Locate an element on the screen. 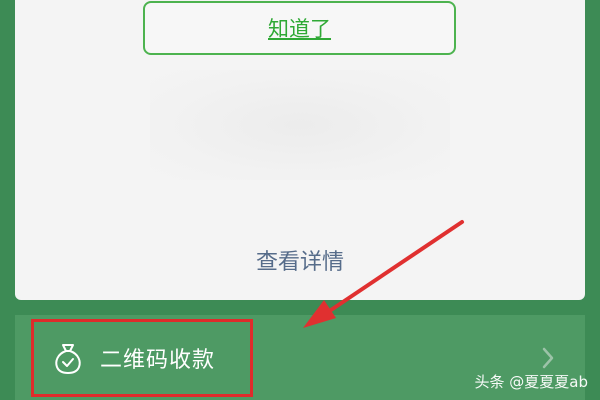 The width and height of the screenshot is (600, 400). qr-payment-highlight: 二维码收款 is located at coordinates (142, 358).